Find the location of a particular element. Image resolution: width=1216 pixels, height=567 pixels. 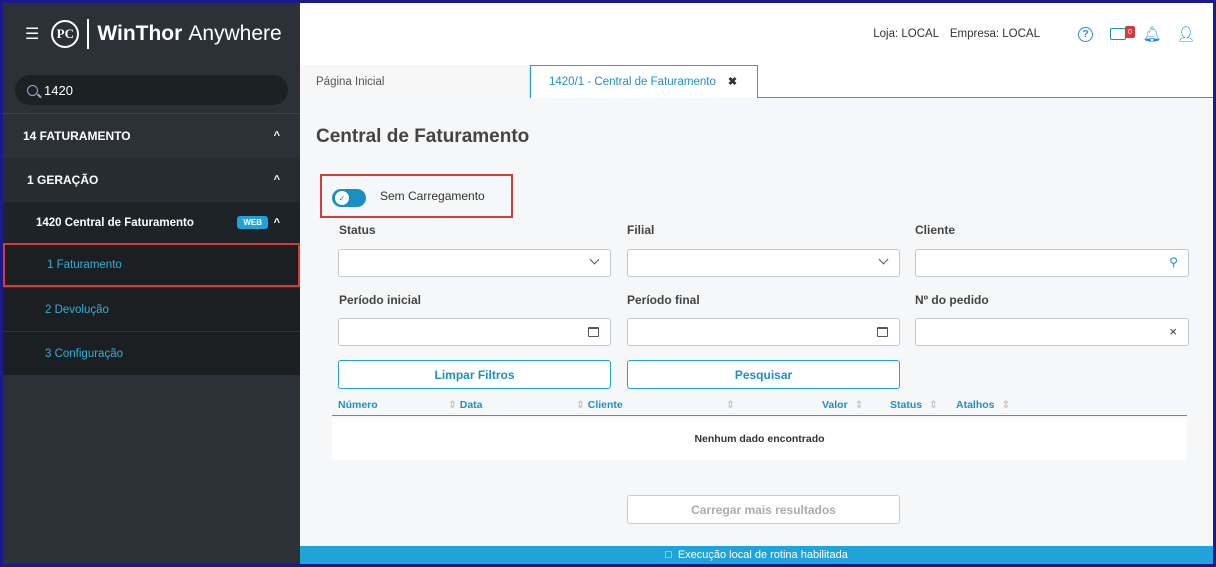

store-info: Loja: LOCAL Empresa: LOCAL is located at coordinates (952, 34).